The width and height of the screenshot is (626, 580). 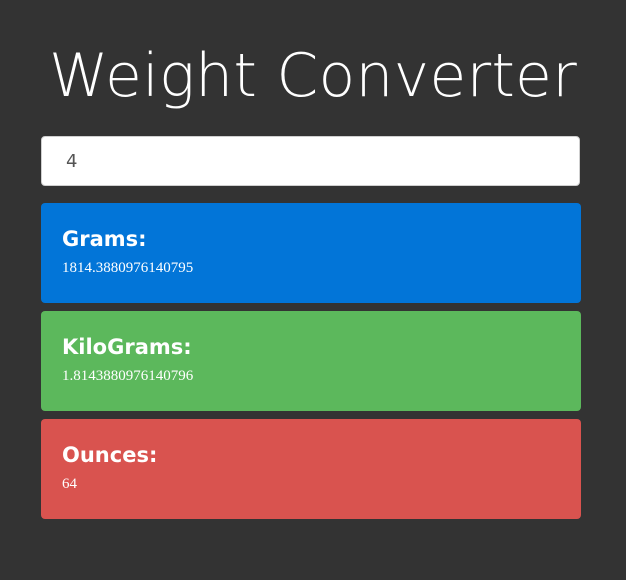 I want to click on weight-input-container, so click(x=310, y=161).